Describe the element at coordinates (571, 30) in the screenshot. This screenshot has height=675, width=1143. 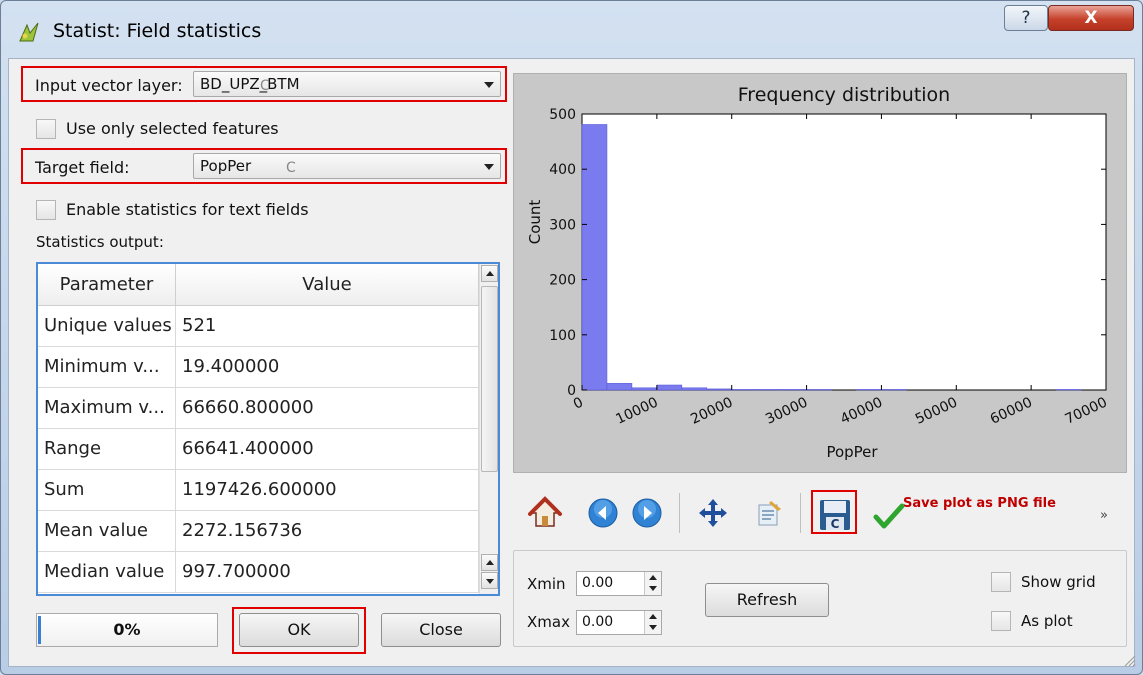
I see `title-bar: Statist: Field statistics ? X` at that location.